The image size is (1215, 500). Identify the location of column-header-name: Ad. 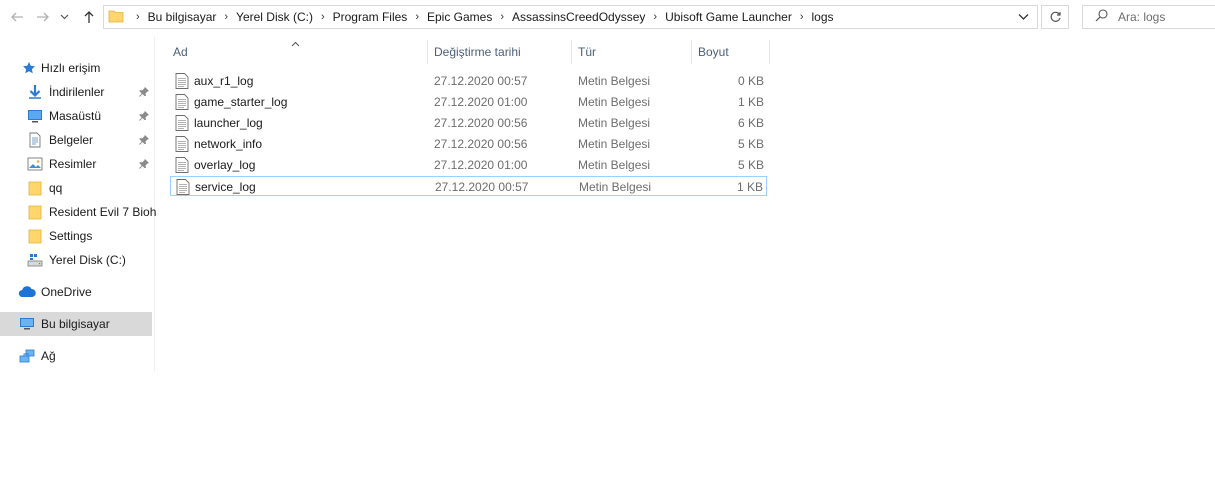
(299, 52).